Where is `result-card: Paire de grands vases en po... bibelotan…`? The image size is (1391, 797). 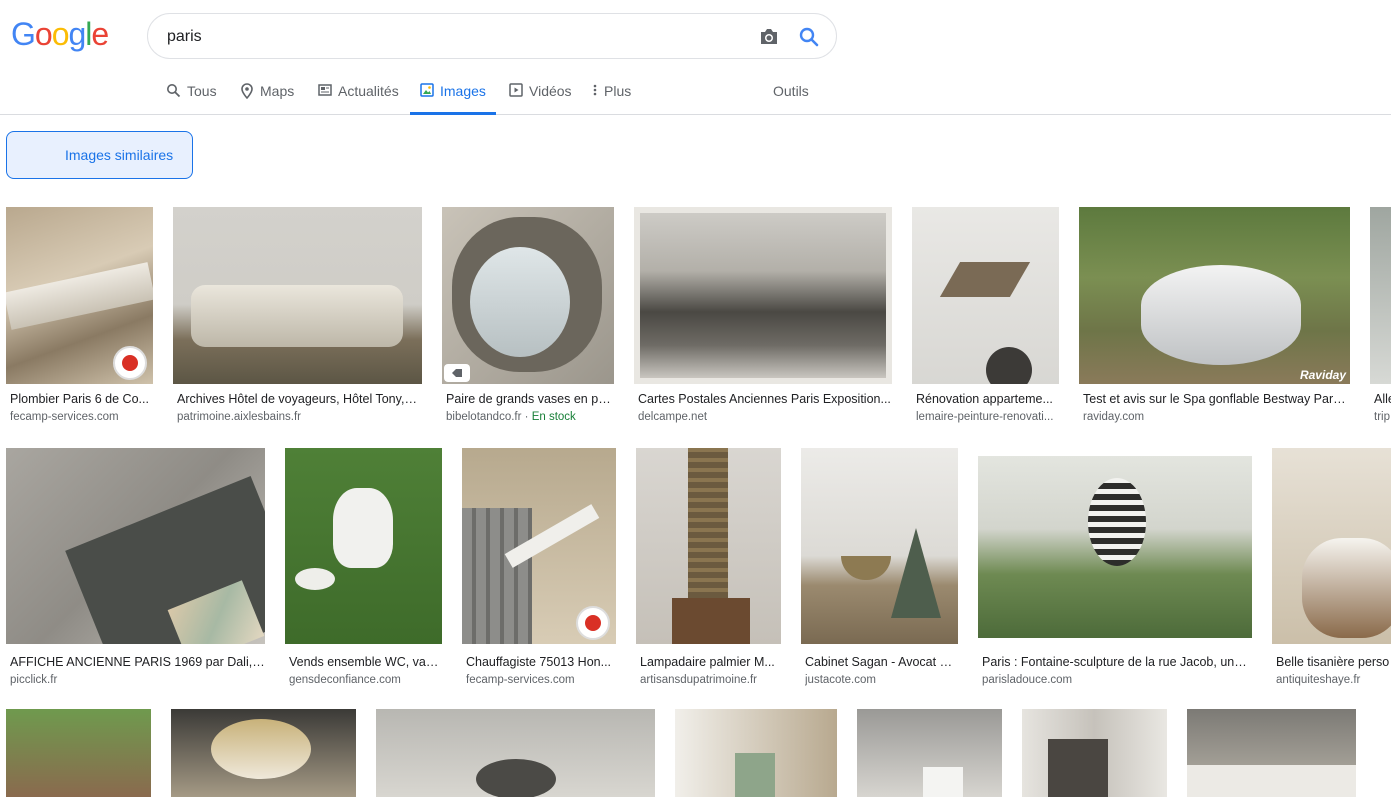
result-card: Paire de grands vases en po... bibelotan… is located at coordinates (528, 319).